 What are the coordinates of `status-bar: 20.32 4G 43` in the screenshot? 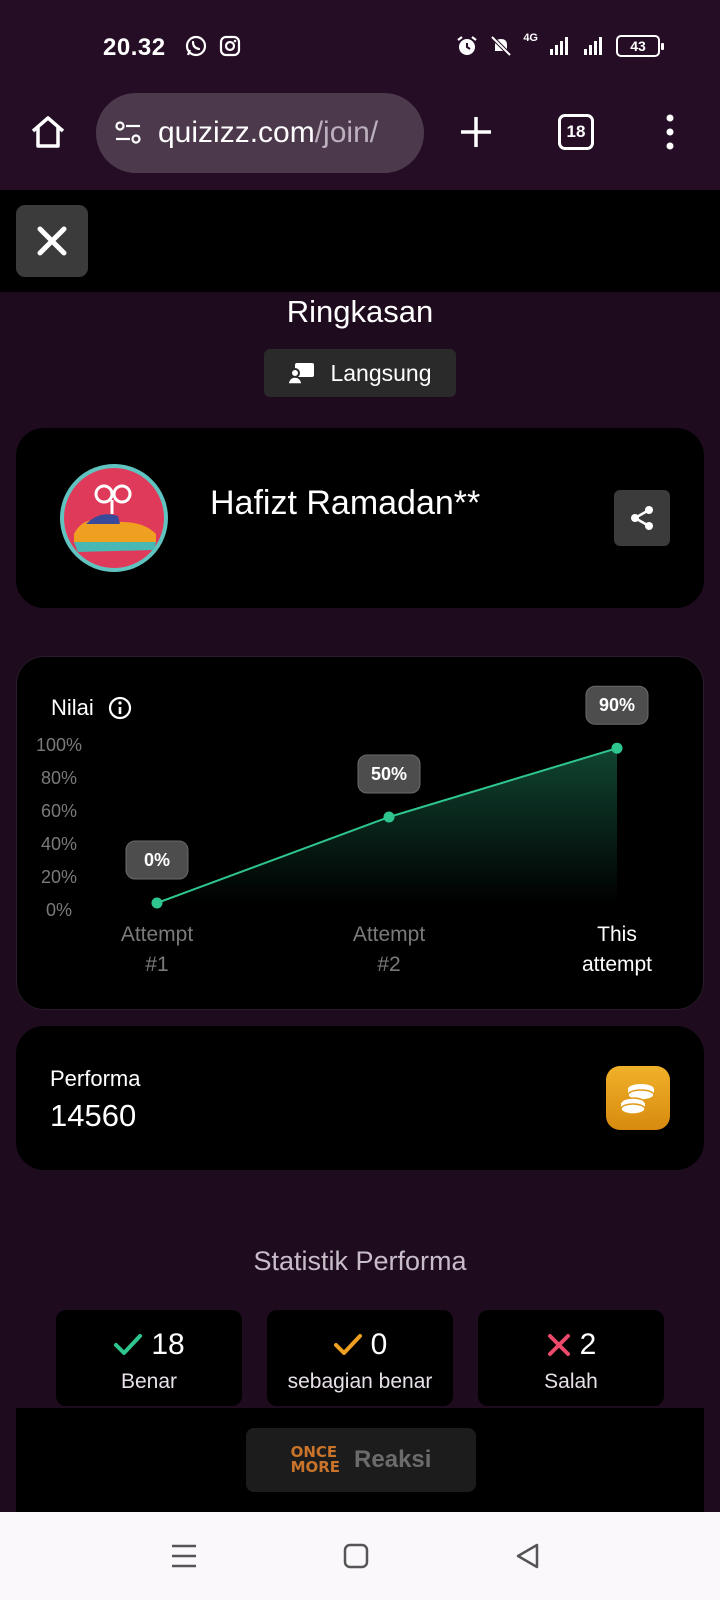 It's located at (360, 46).